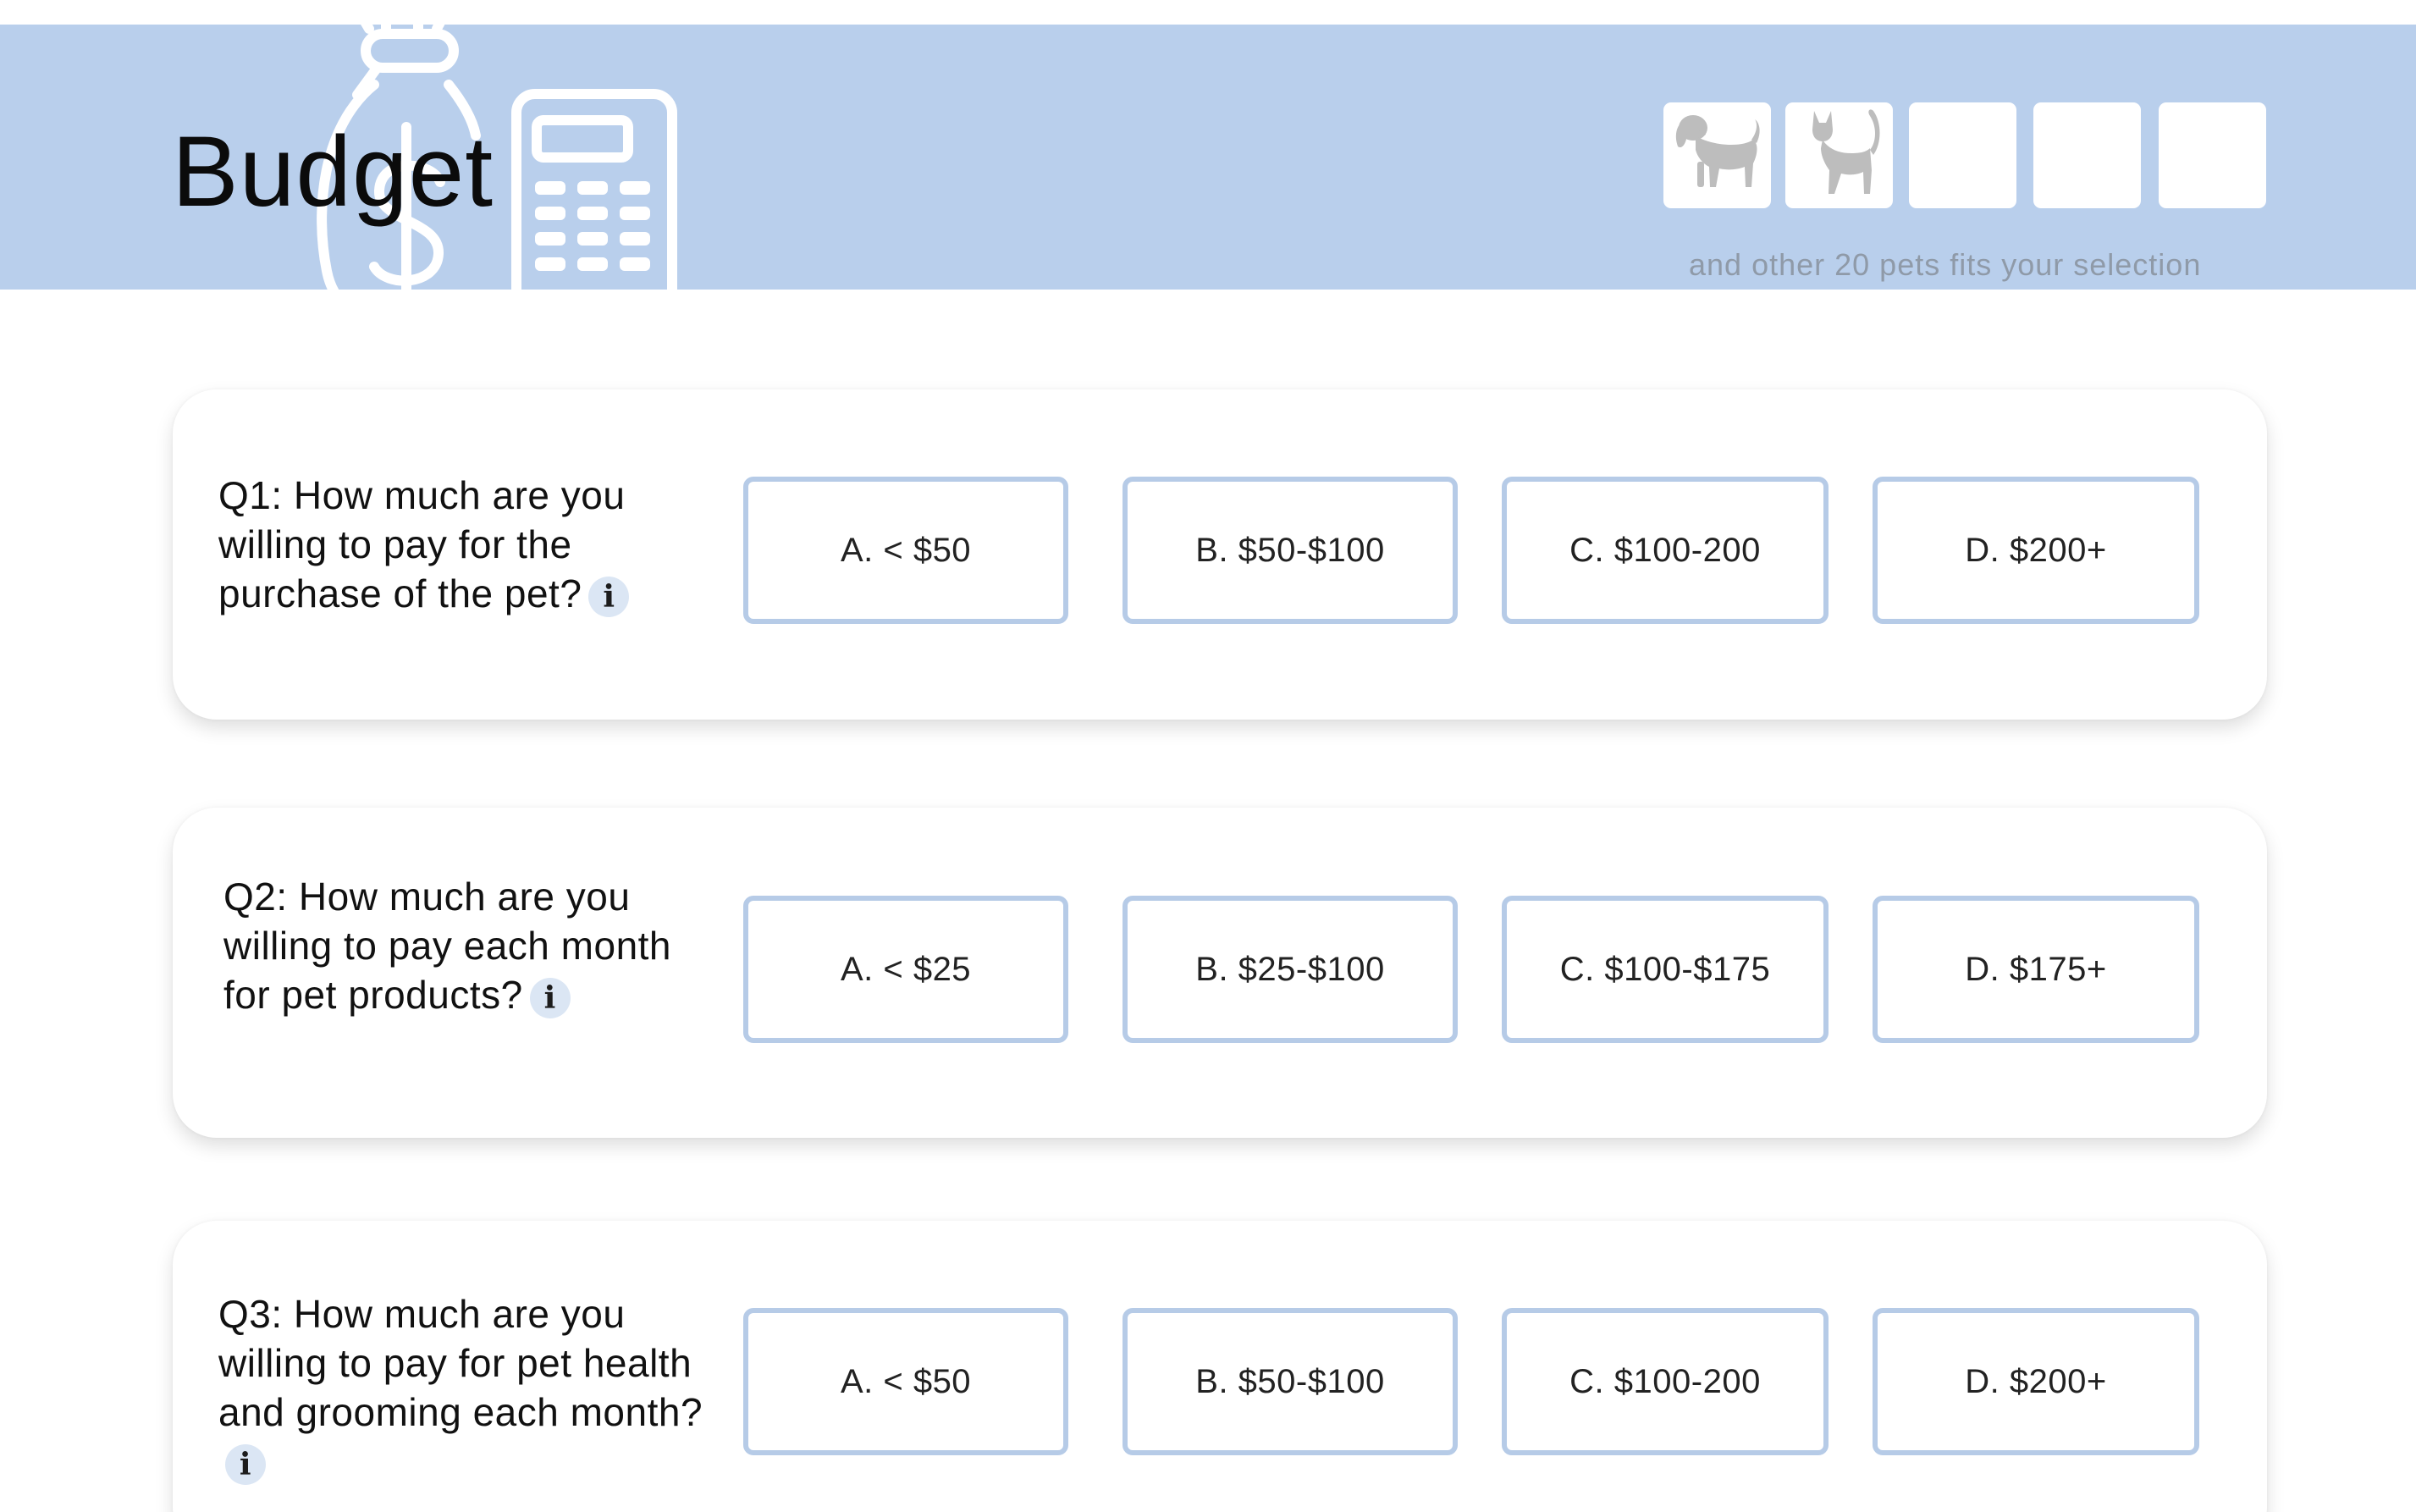 Image resolution: width=2416 pixels, height=1512 pixels. I want to click on pet-tile-cat, so click(1839, 155).